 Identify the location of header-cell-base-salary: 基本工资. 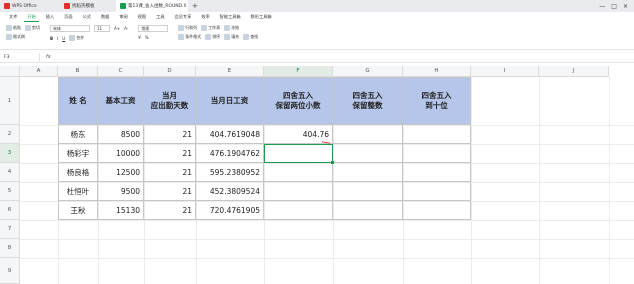
(121, 101).